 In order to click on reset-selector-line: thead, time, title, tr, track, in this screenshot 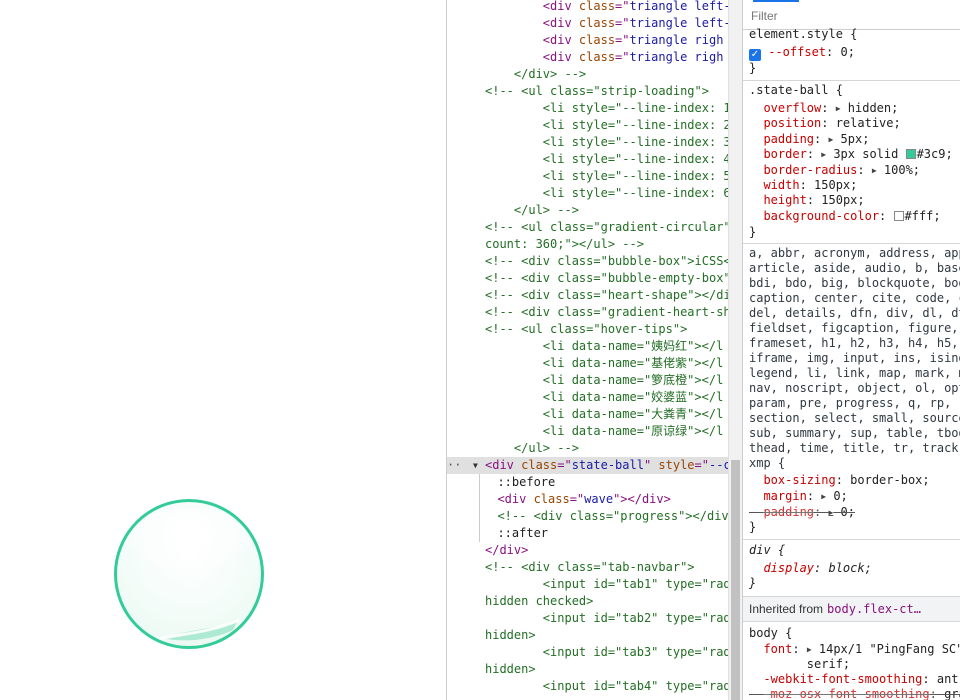, I will do `click(854, 448)`.